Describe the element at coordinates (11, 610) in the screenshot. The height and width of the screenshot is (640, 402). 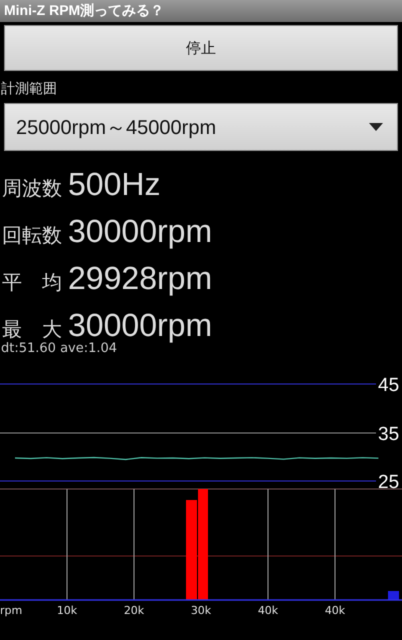
I see `axis-label: rpm` at that location.